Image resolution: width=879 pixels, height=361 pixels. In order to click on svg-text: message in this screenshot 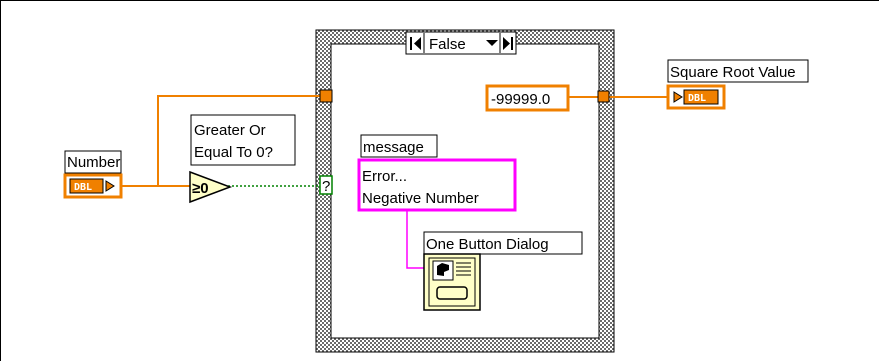, I will do `click(393, 147)`.